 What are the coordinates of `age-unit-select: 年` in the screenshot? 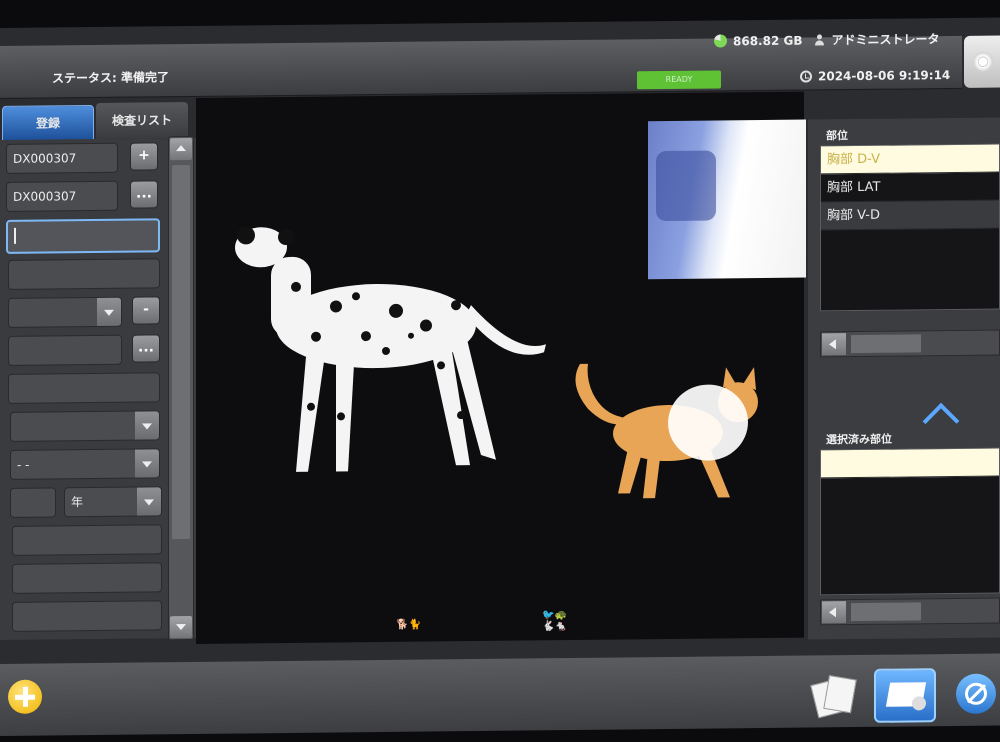 It's located at (113, 502).